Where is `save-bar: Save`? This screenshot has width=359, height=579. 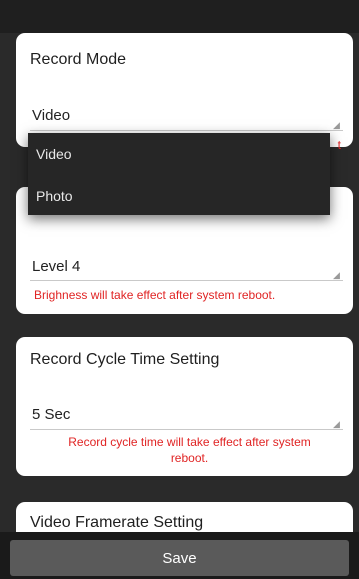
save-bar: Save is located at coordinates (179, 555).